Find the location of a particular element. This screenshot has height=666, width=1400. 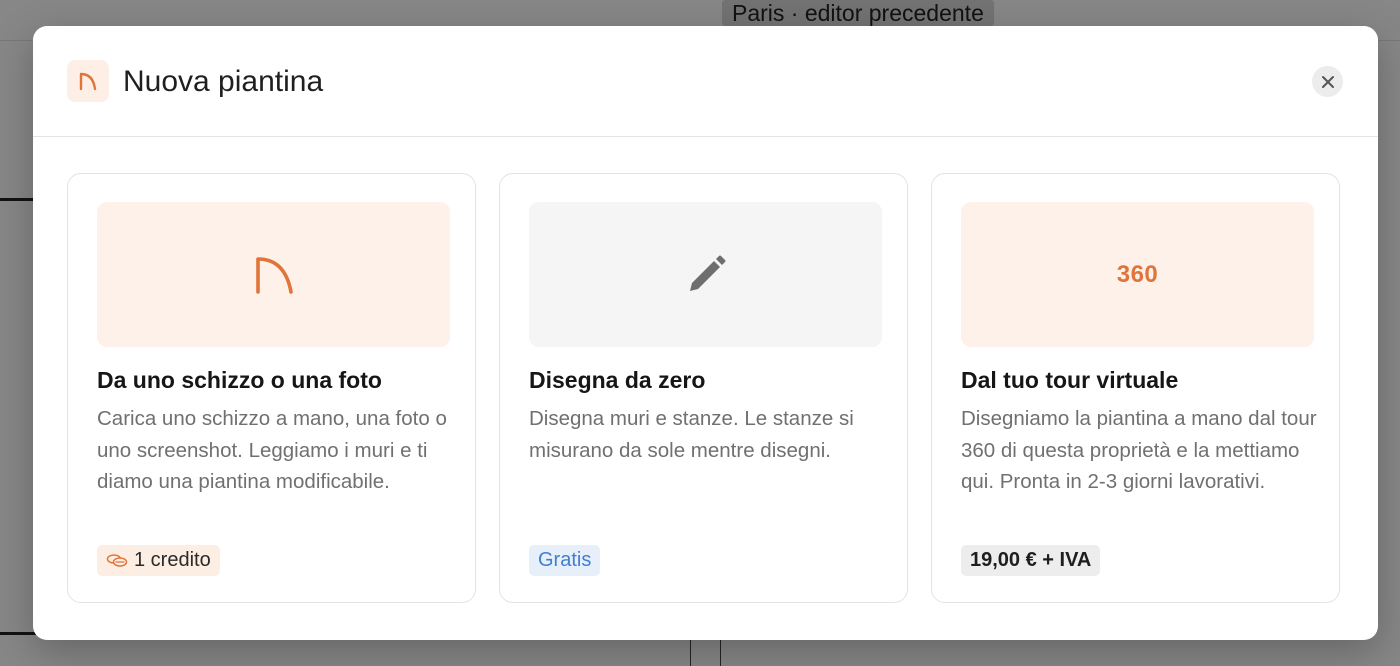

badge-label: Gratis is located at coordinates (565, 560).